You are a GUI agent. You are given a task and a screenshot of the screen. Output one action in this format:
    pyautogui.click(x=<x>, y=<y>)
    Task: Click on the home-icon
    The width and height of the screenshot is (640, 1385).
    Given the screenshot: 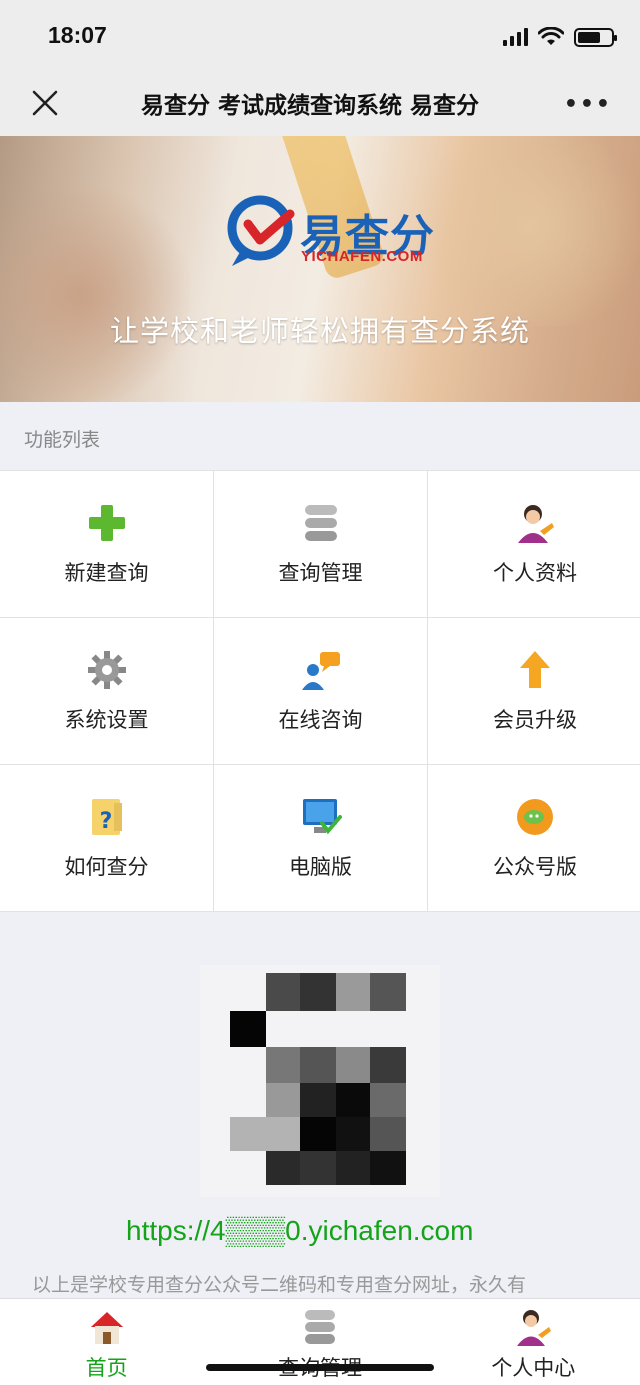 What is the action you would take?
    pyautogui.click(x=106, y=1328)
    